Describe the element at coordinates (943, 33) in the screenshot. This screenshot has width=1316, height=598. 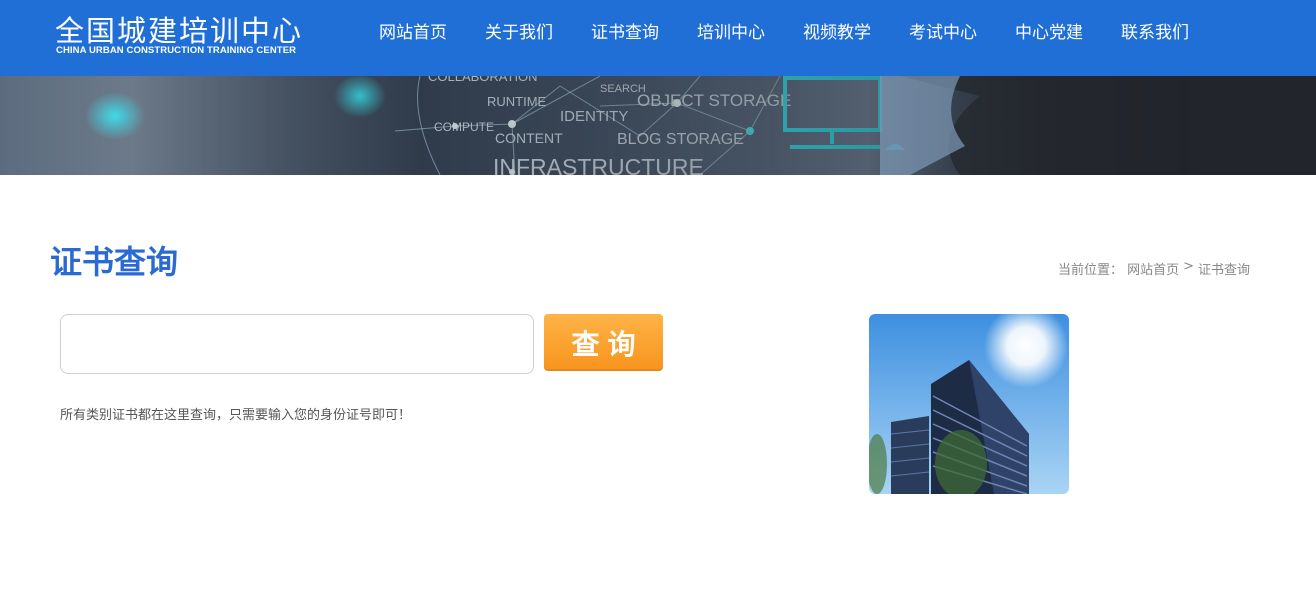
I see `nav-item-exam: 考试中心` at that location.